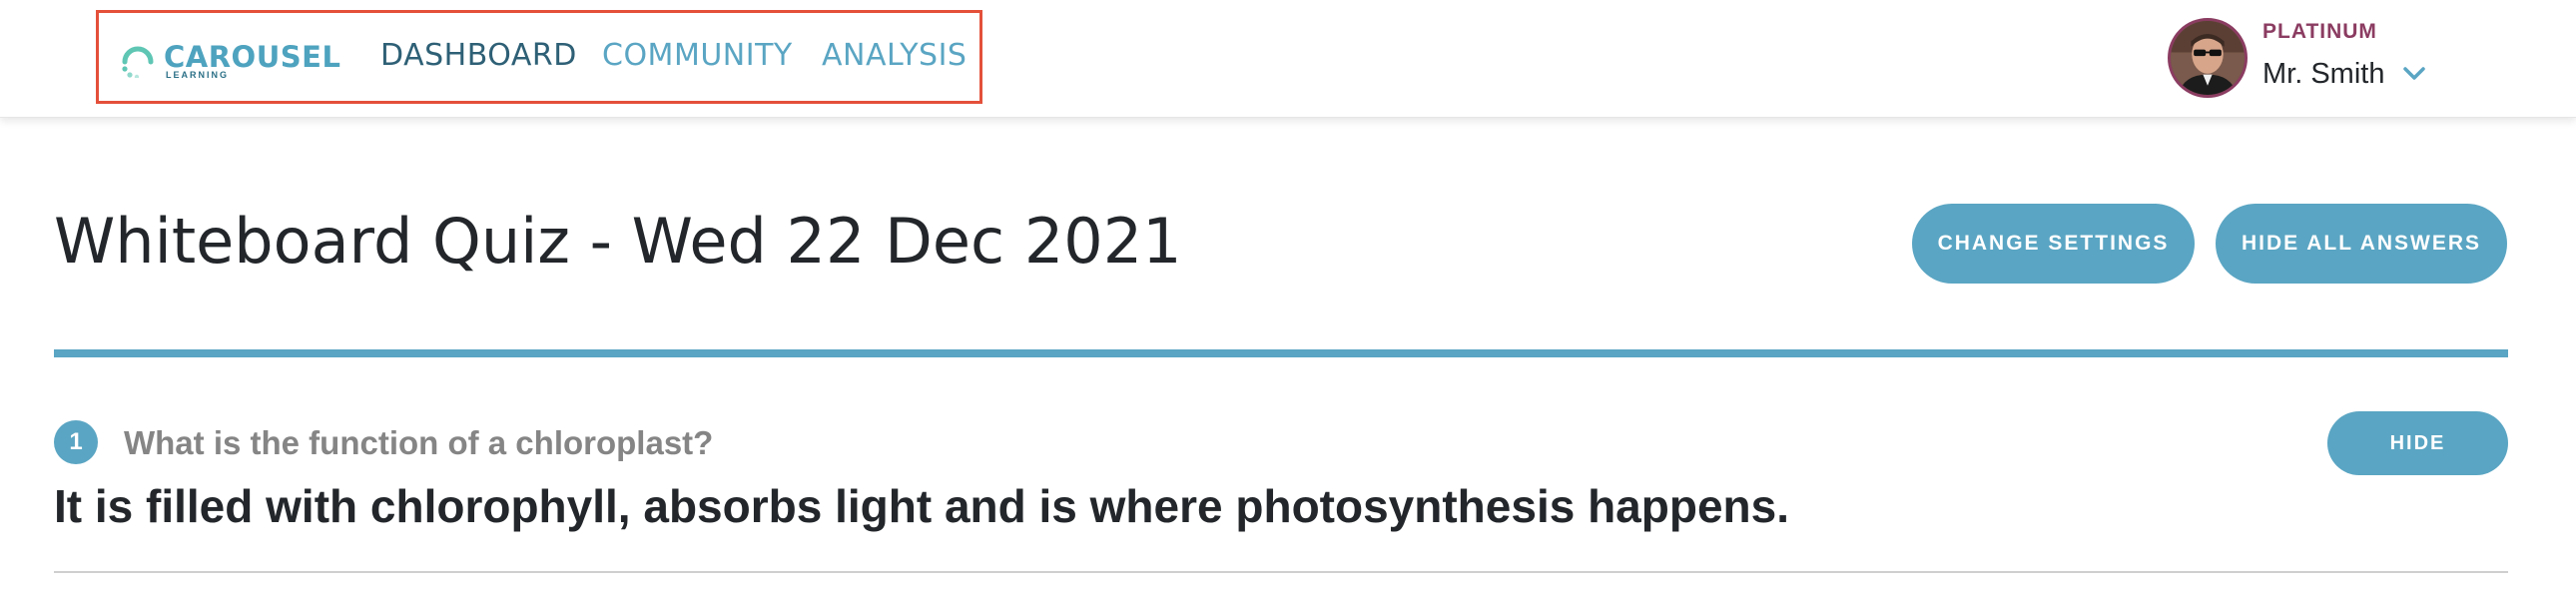 The width and height of the screenshot is (2576, 599). I want to click on user-avatar-icon, so click(2208, 58).